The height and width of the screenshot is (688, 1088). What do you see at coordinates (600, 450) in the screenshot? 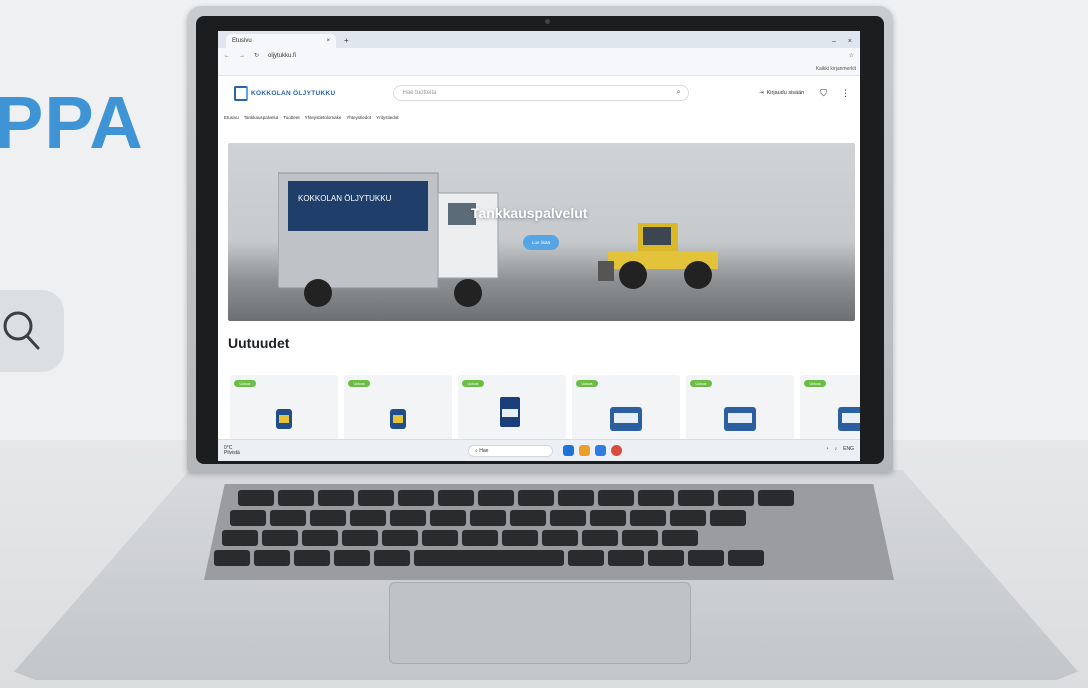
I see `store-icon` at bounding box center [600, 450].